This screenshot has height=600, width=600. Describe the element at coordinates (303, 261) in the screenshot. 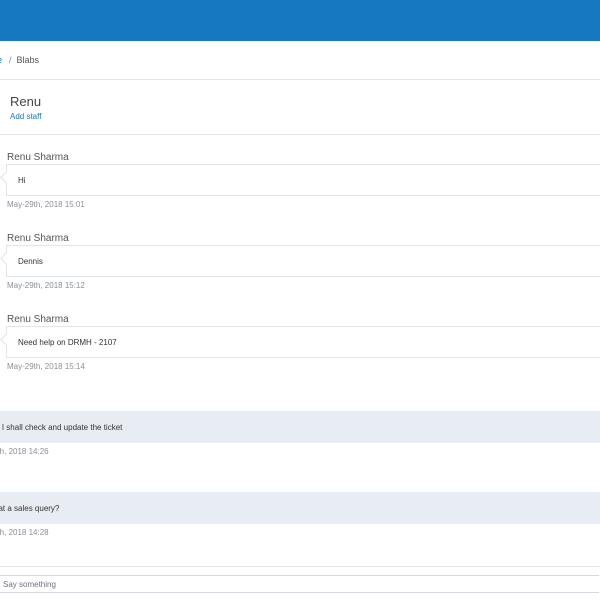

I see `message-bubble: Dennis` at that location.